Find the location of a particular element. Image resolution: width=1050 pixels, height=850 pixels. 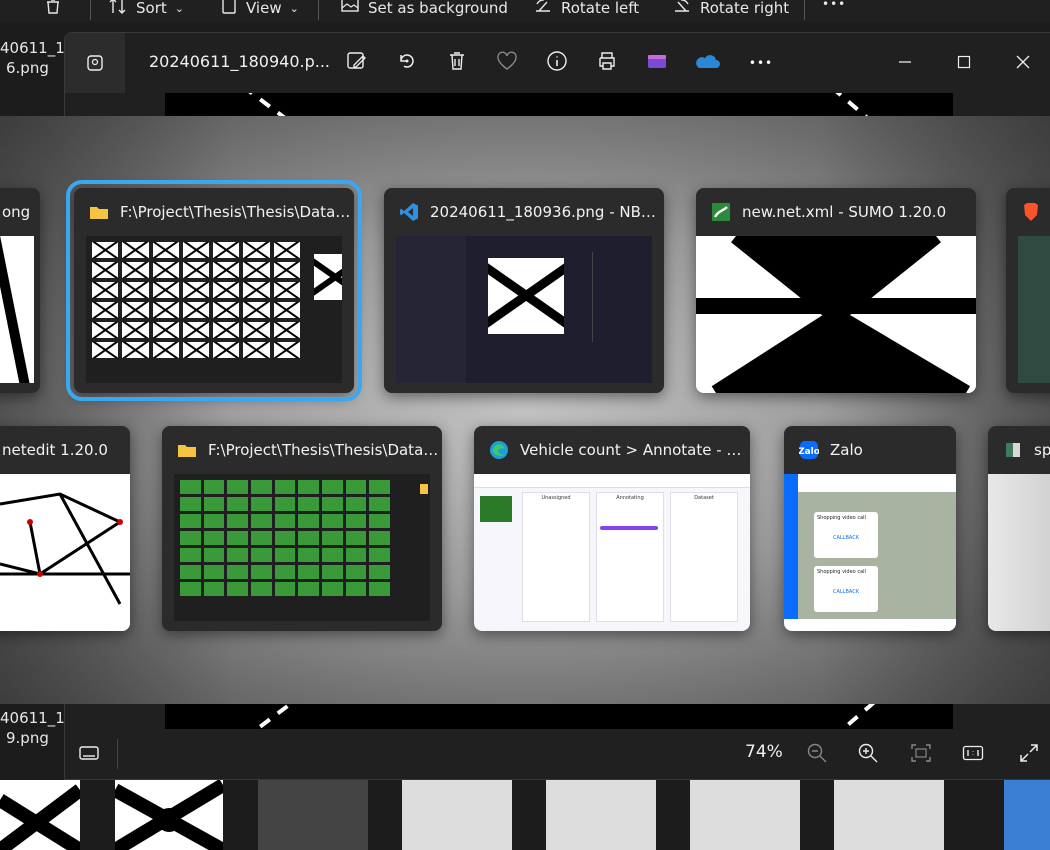

print-button is located at coordinates (607, 63).